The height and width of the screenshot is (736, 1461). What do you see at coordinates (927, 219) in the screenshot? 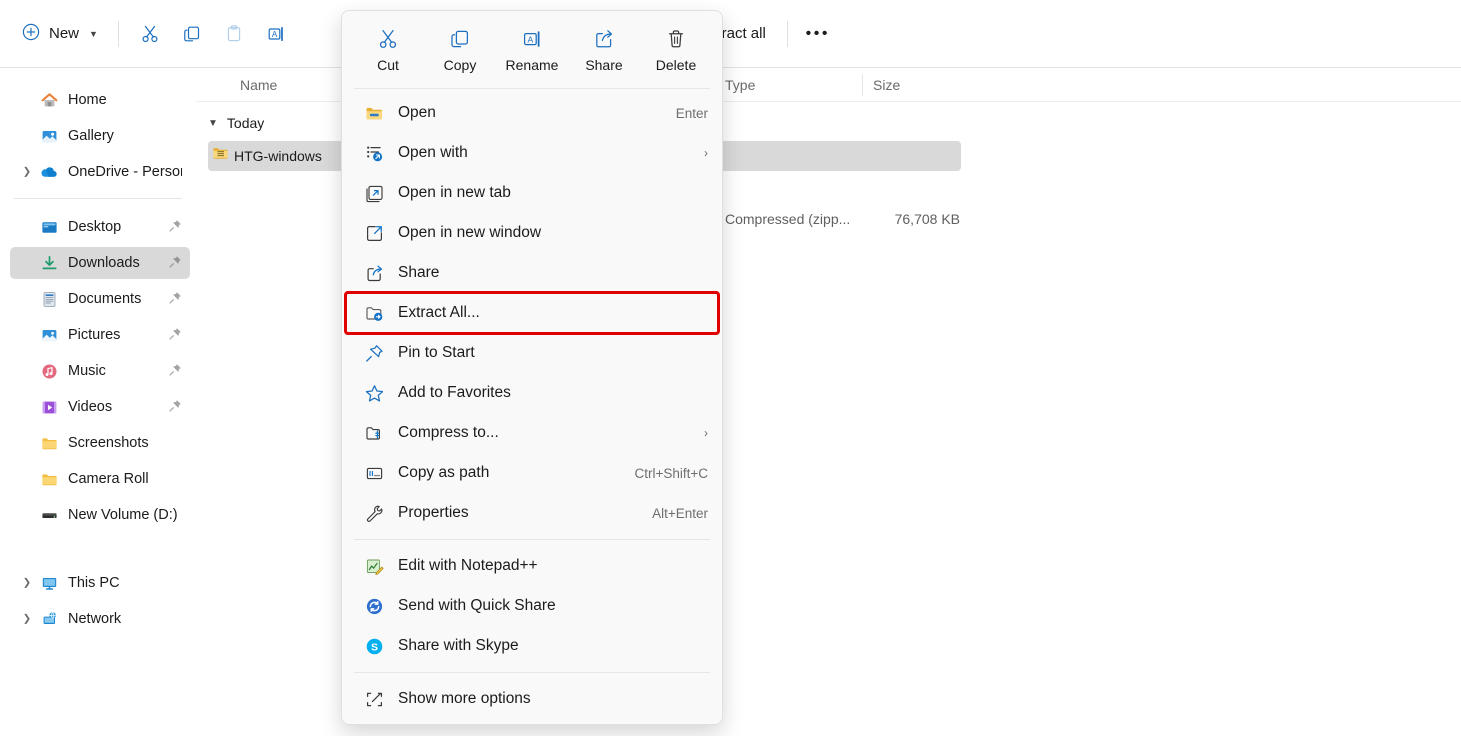
I see `file-size: 76,708 KB` at bounding box center [927, 219].